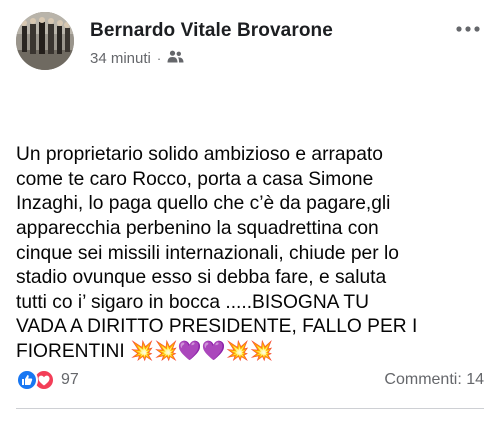  What do you see at coordinates (250, 380) in the screenshot?
I see `post-footer: 97 Commenti: 14` at bounding box center [250, 380].